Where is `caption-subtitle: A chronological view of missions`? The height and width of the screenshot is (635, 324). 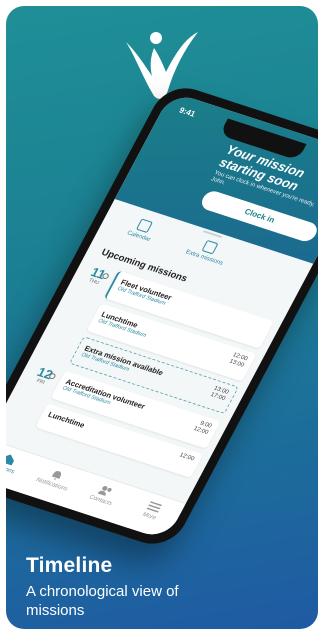
caption-subtitle: A chronological view of missions is located at coordinates (102, 601).